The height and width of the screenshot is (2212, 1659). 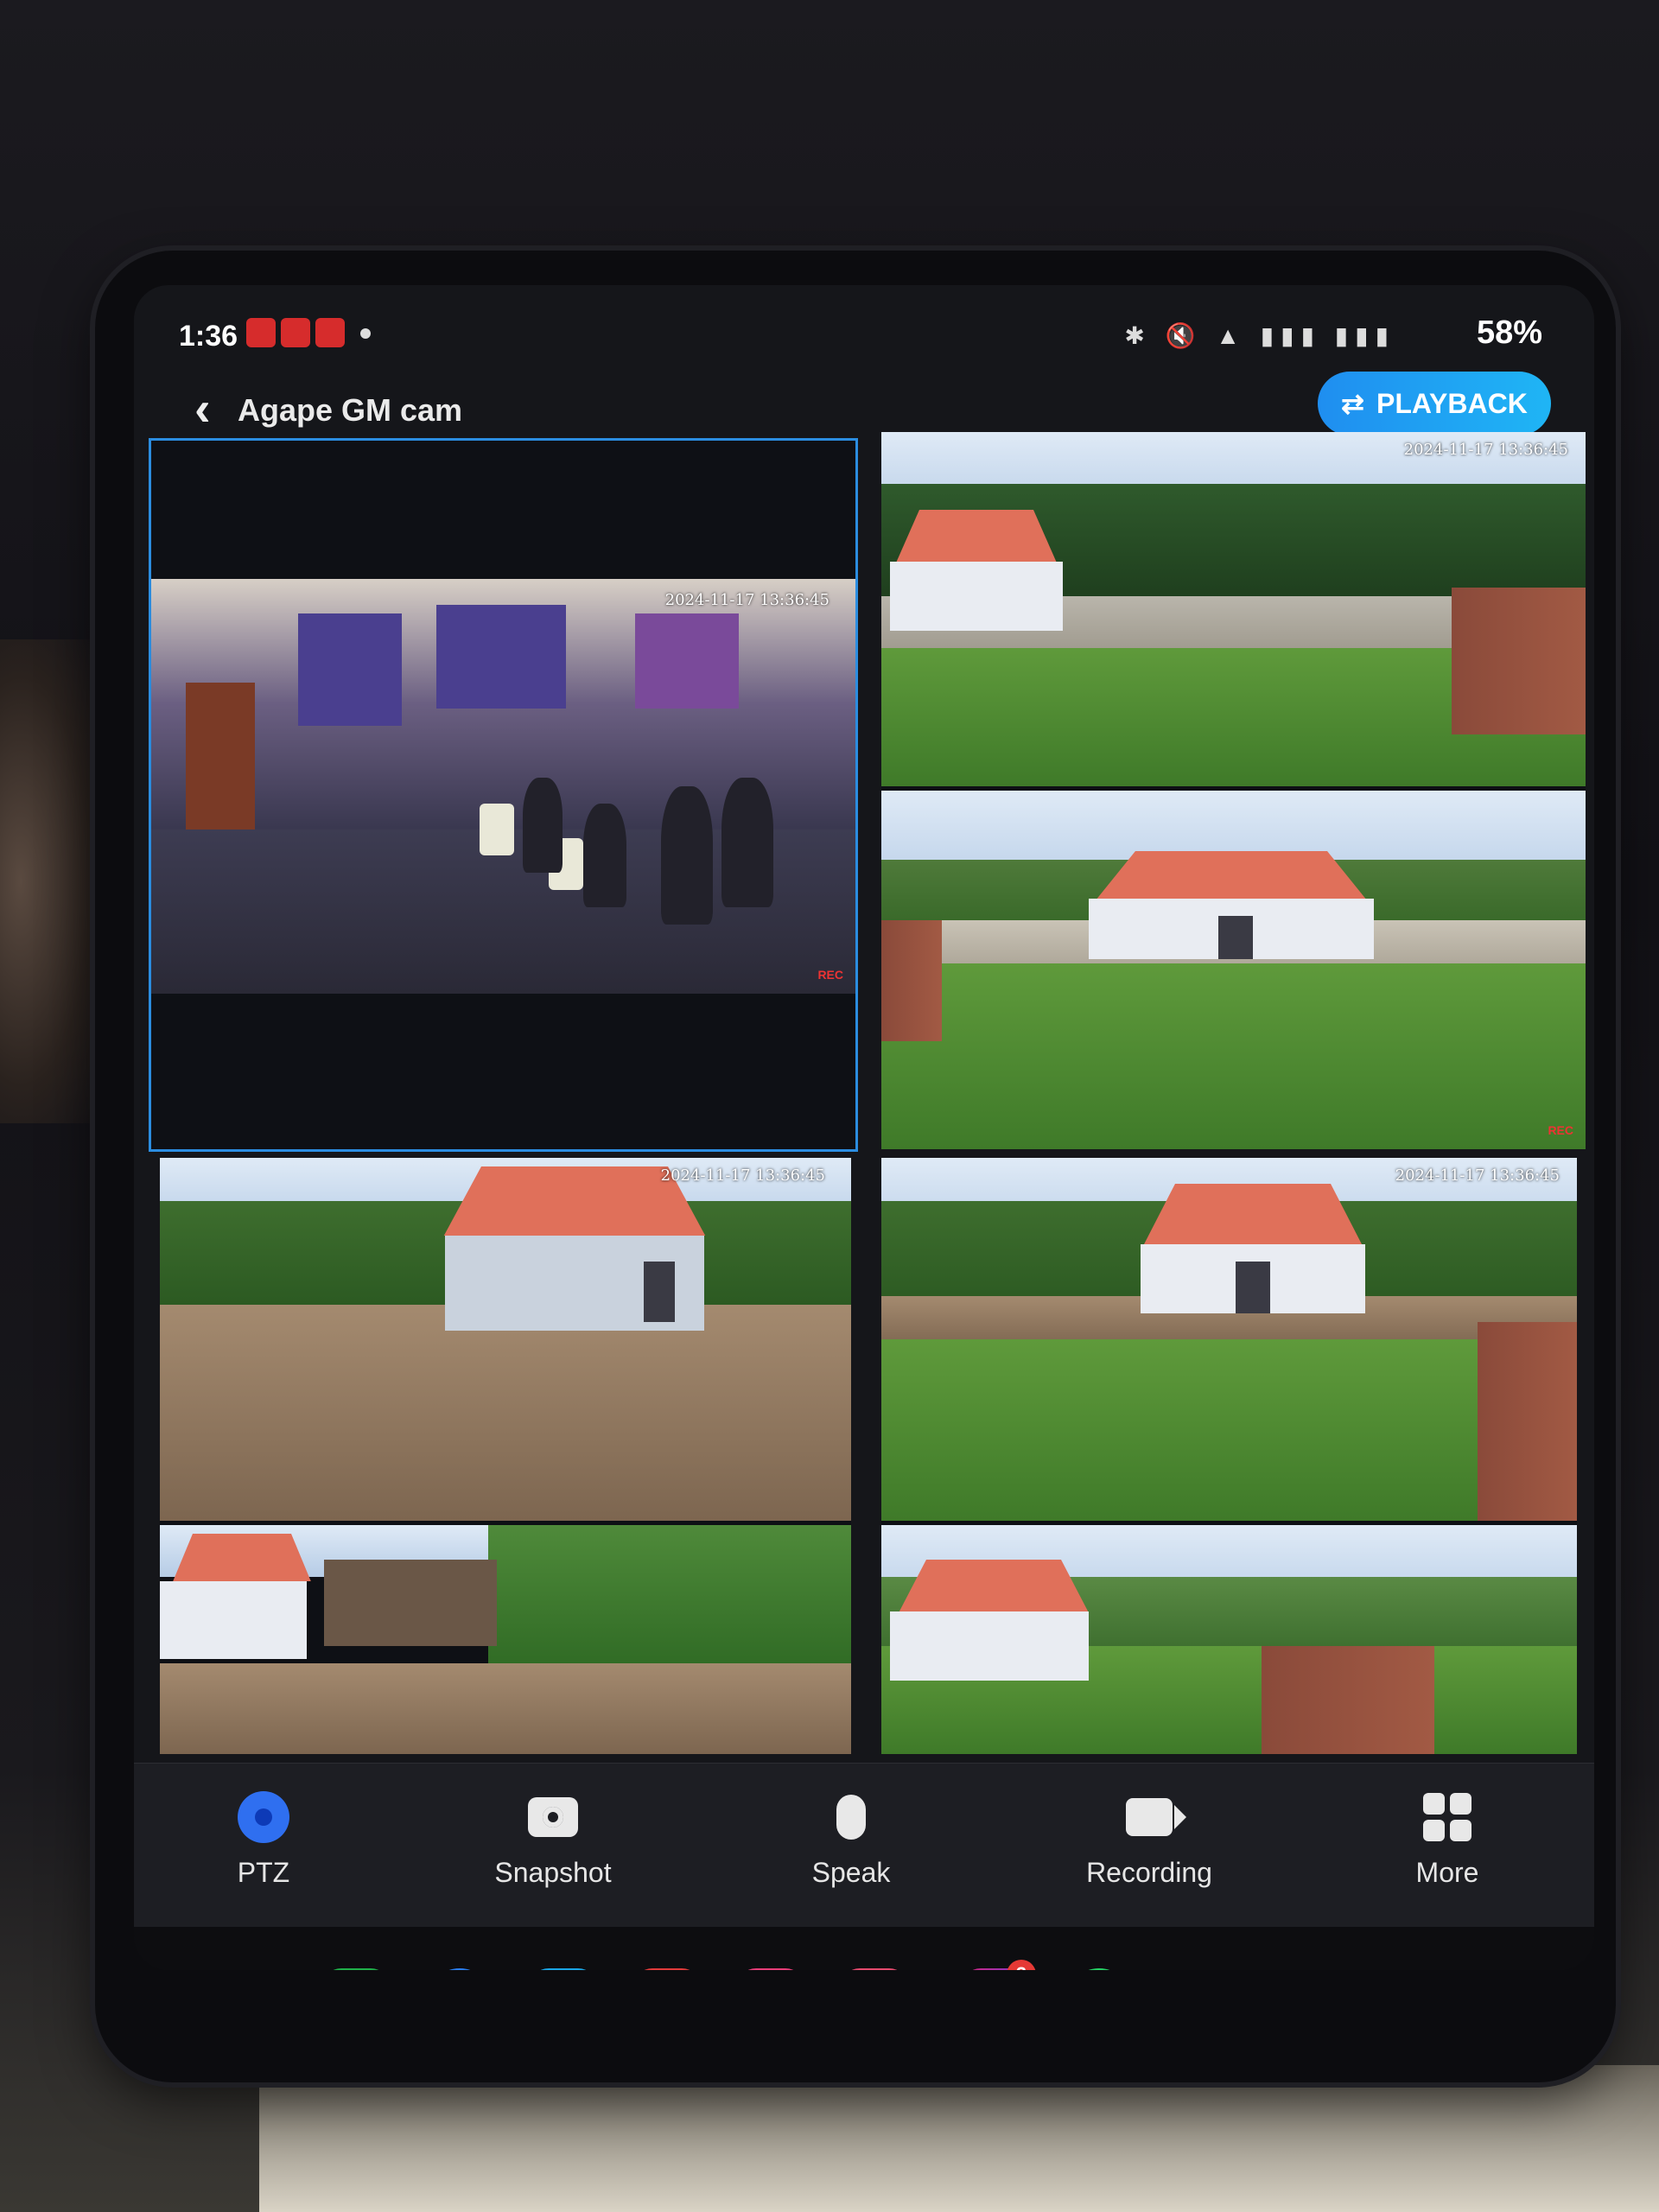 I want to click on camera-tile-front: 2024-11-17 13:36:45 REC, so click(x=1233, y=790).